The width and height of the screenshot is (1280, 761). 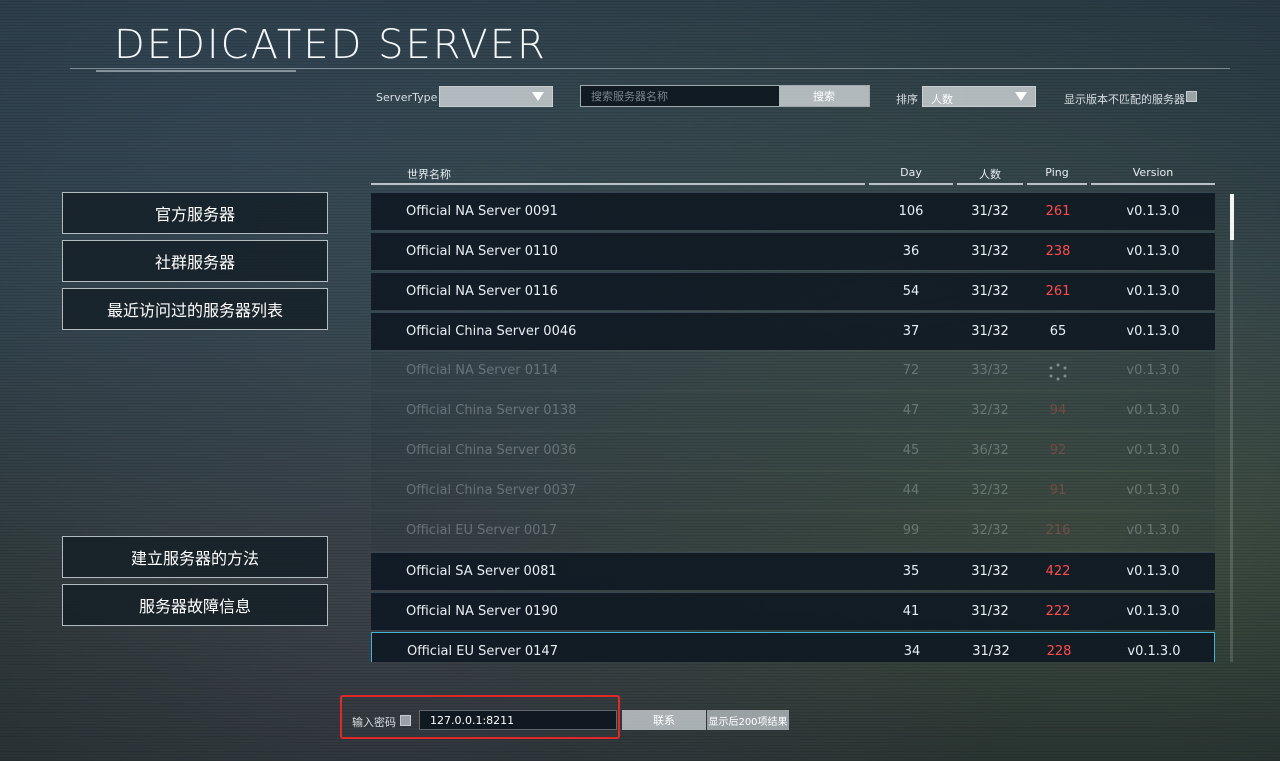 What do you see at coordinates (482, 251) in the screenshot?
I see `server-name: Official NA Server 0110` at bounding box center [482, 251].